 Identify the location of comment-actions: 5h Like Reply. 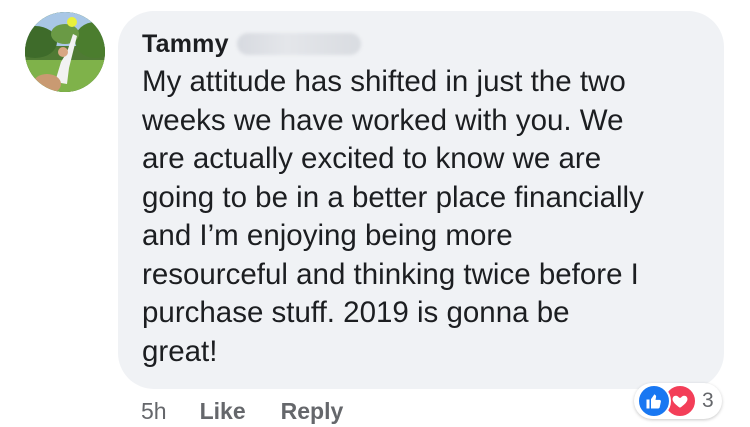
(242, 411).